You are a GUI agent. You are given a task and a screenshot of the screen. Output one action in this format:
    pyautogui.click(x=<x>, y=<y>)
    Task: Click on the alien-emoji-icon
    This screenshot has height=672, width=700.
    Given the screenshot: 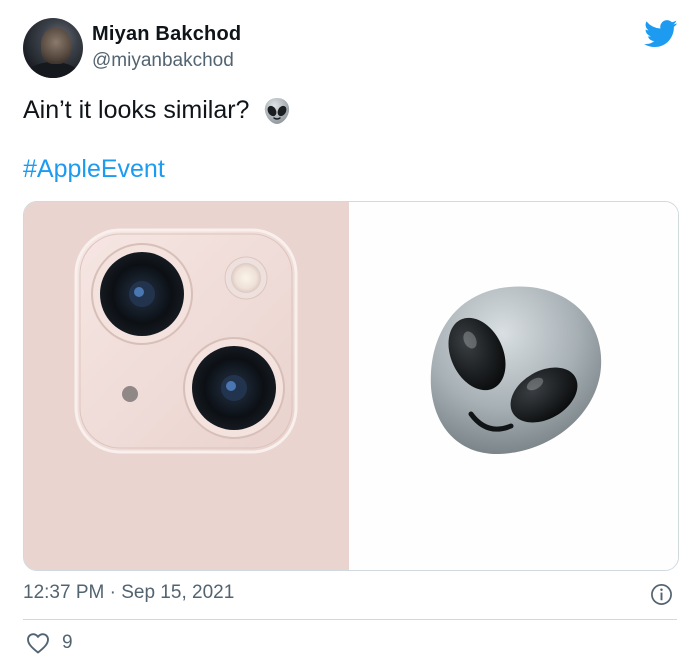 What is the action you would take?
    pyautogui.click(x=277, y=111)
    